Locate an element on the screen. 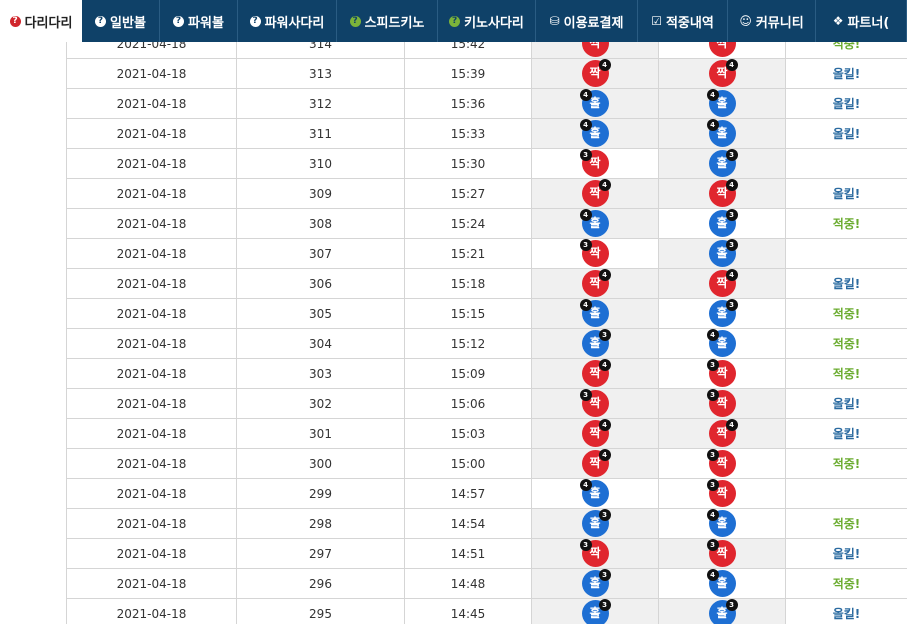 The width and height of the screenshot is (907, 624). nav-item-0: ? 다리다리 is located at coordinates (41, 21).